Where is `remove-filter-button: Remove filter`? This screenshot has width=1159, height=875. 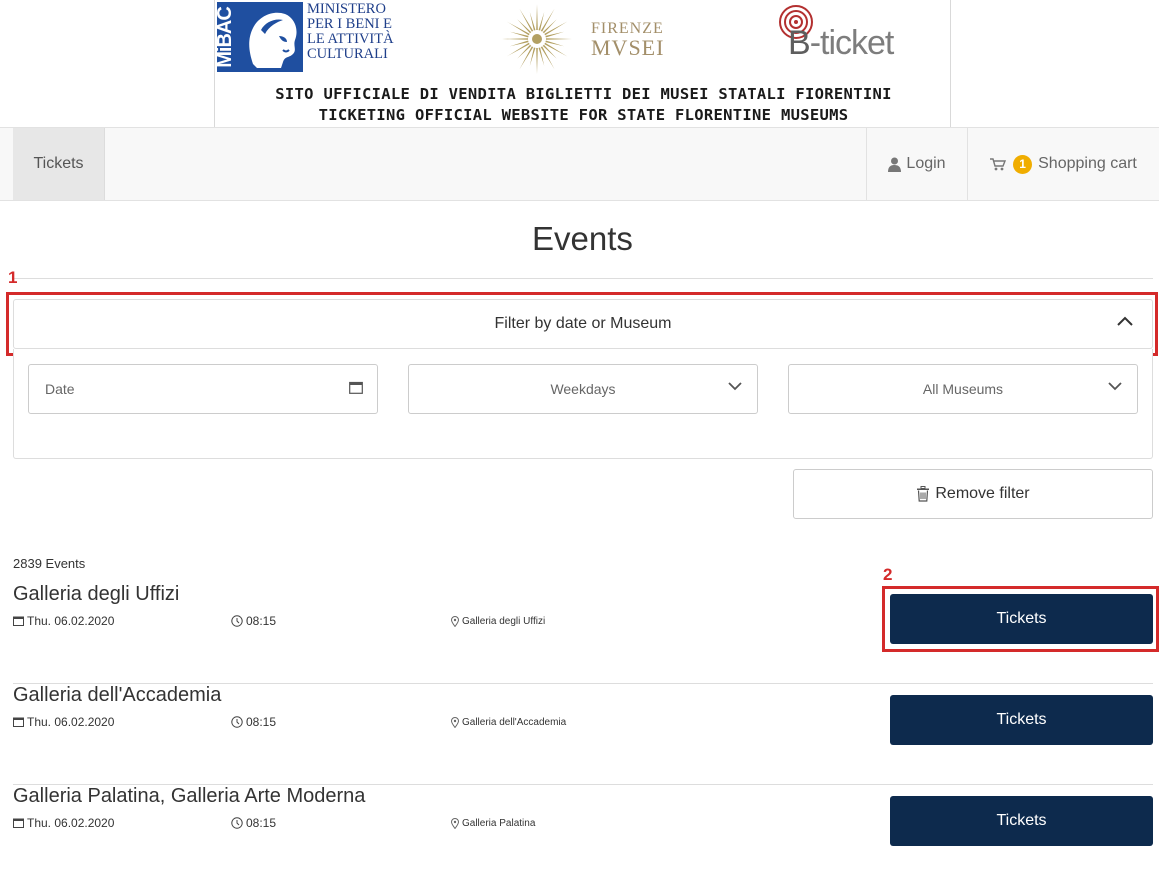 remove-filter-button: Remove filter is located at coordinates (973, 494).